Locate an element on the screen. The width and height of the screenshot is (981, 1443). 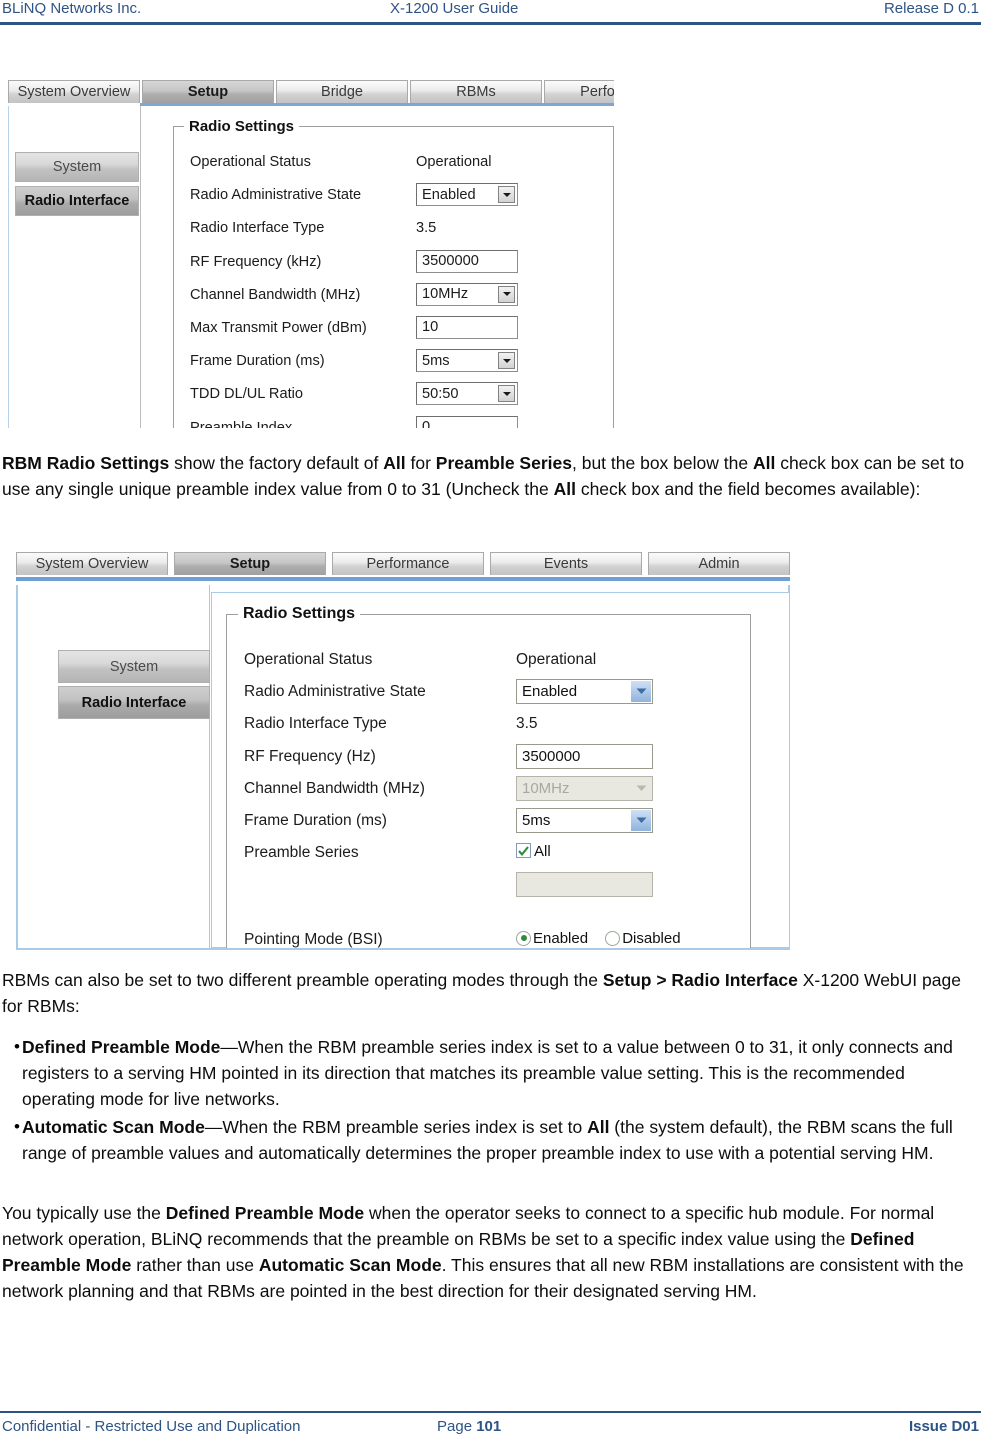
tab-label: RBMs is located at coordinates (476, 92).